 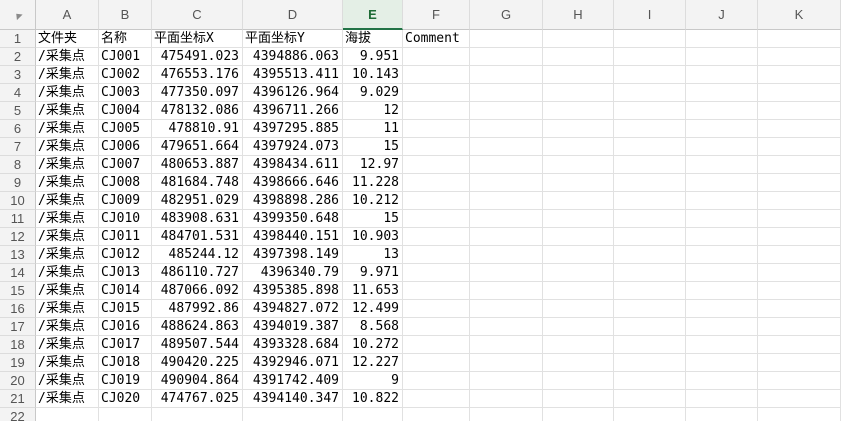 I want to click on cell-e8: 12.97, so click(x=373, y=165).